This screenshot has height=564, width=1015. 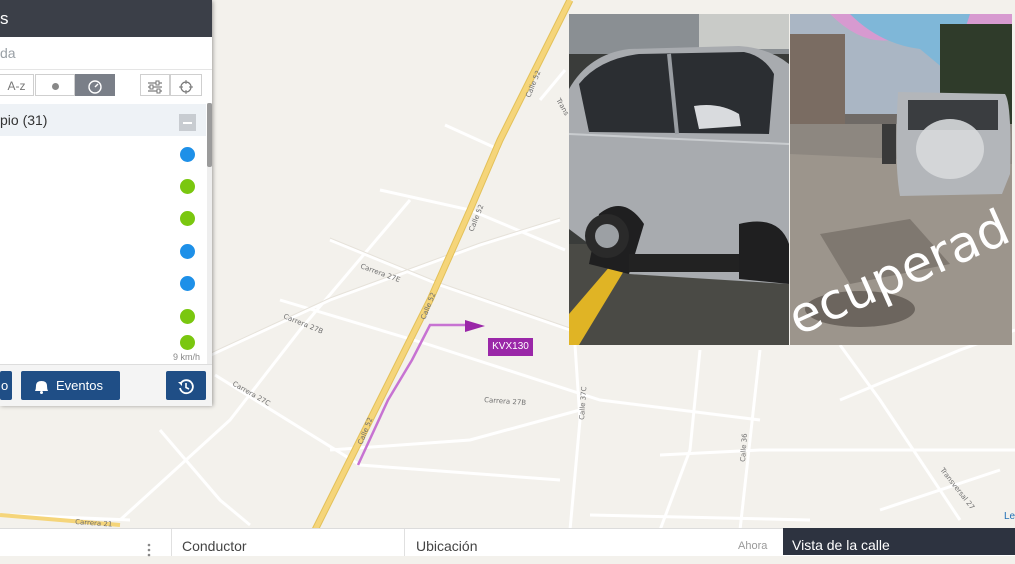 I want to click on list-scrollbar-thumb, so click(x=209, y=135).